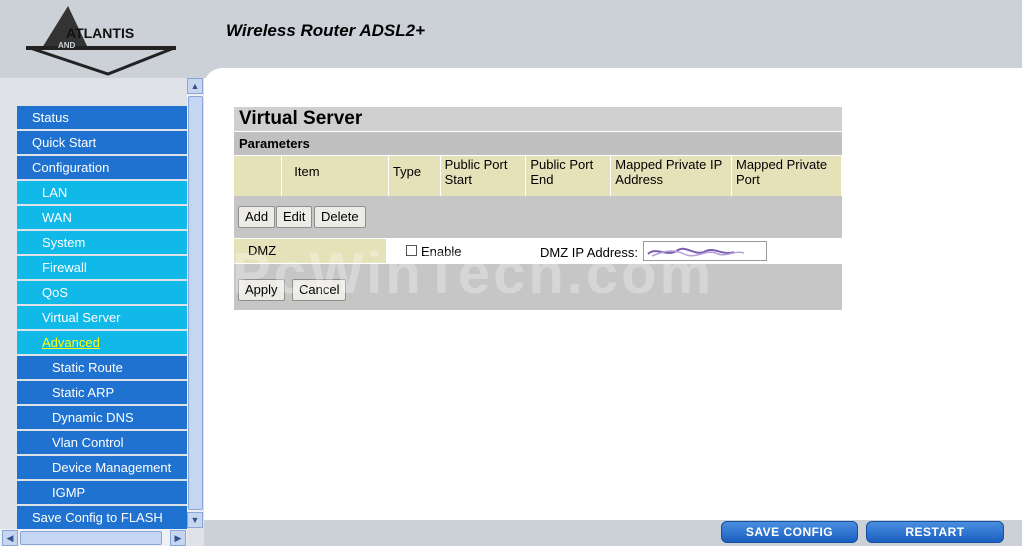  I want to click on sidebar-item-qos: QoS, so click(102, 292).